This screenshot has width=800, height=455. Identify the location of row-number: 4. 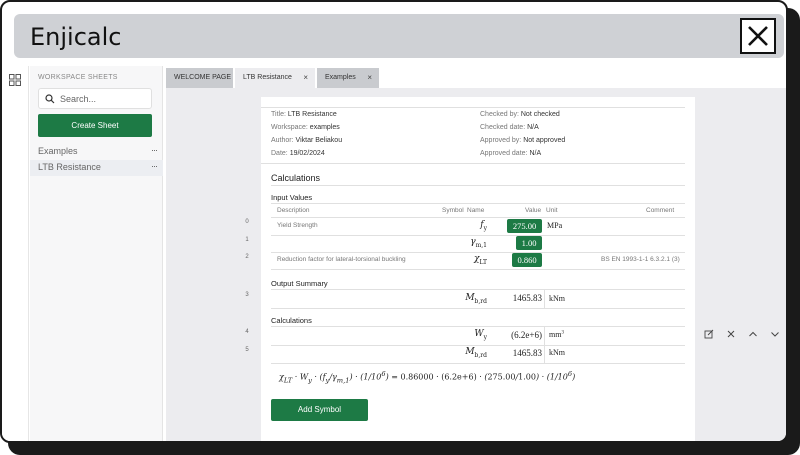
(247, 332).